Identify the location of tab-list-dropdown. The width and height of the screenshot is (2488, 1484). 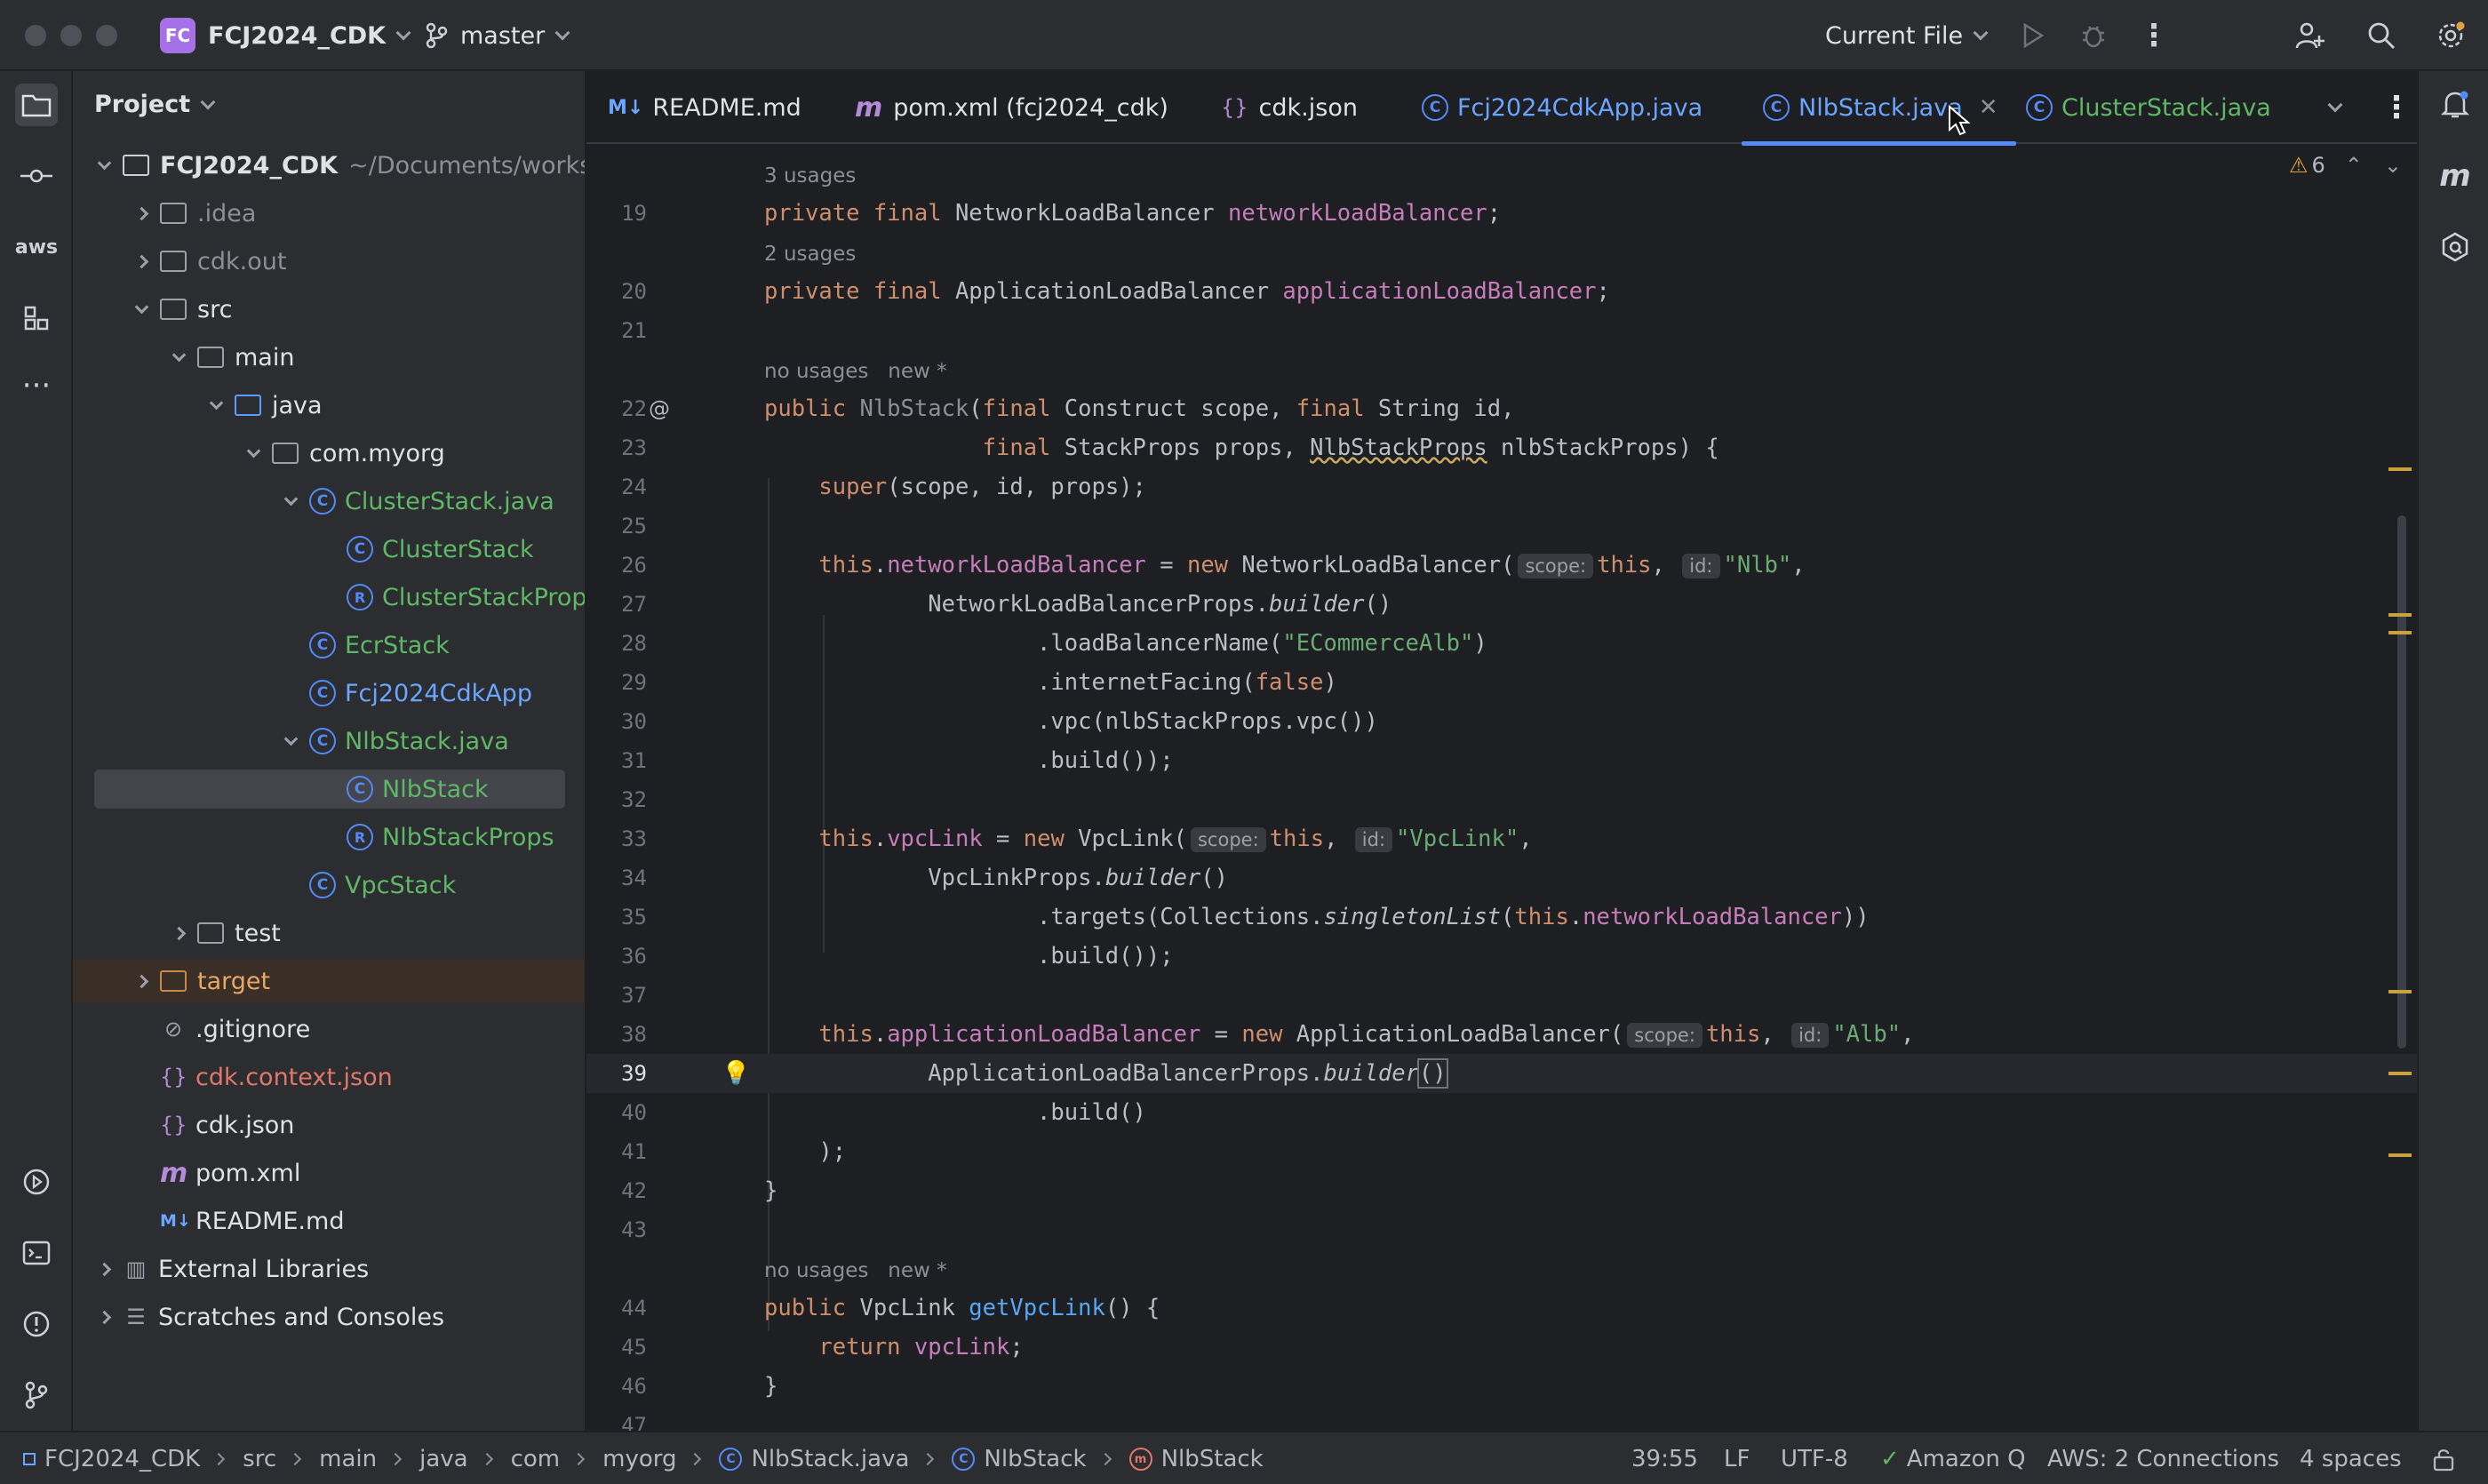
(2335, 107).